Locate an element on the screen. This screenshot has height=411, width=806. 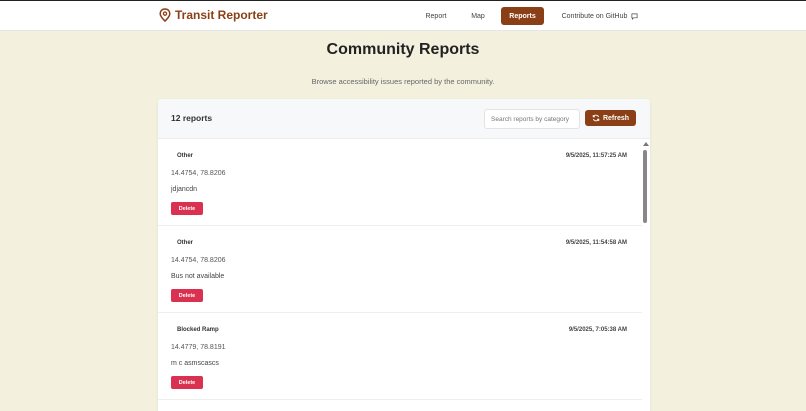
refresh-button: Refresh is located at coordinates (610, 118).